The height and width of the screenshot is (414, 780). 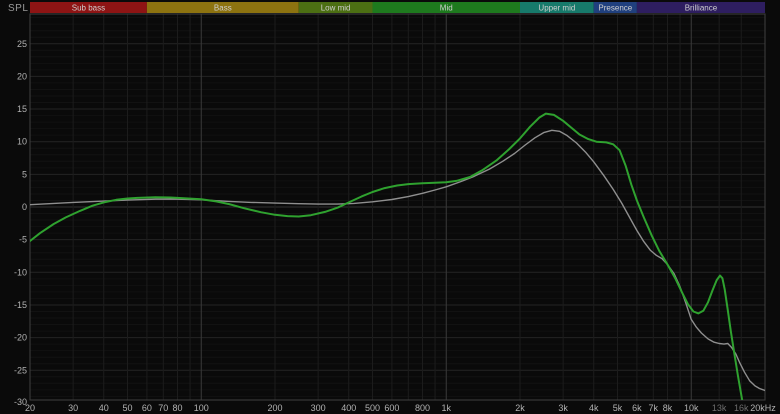 I want to click on y-tick-label: 20, so click(x=22, y=76).